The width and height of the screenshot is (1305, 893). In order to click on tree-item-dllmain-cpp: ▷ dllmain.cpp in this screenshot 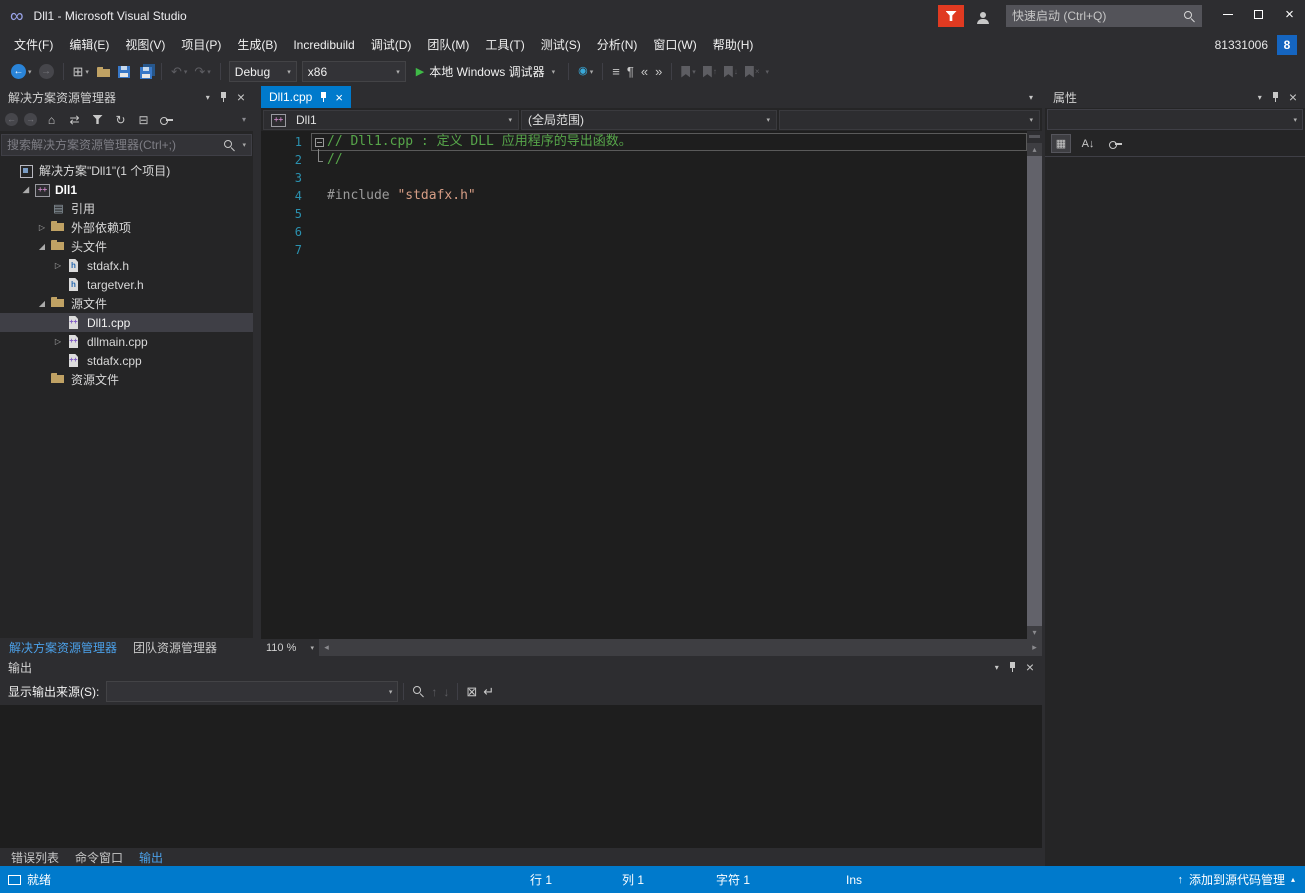, I will do `click(126, 341)`.